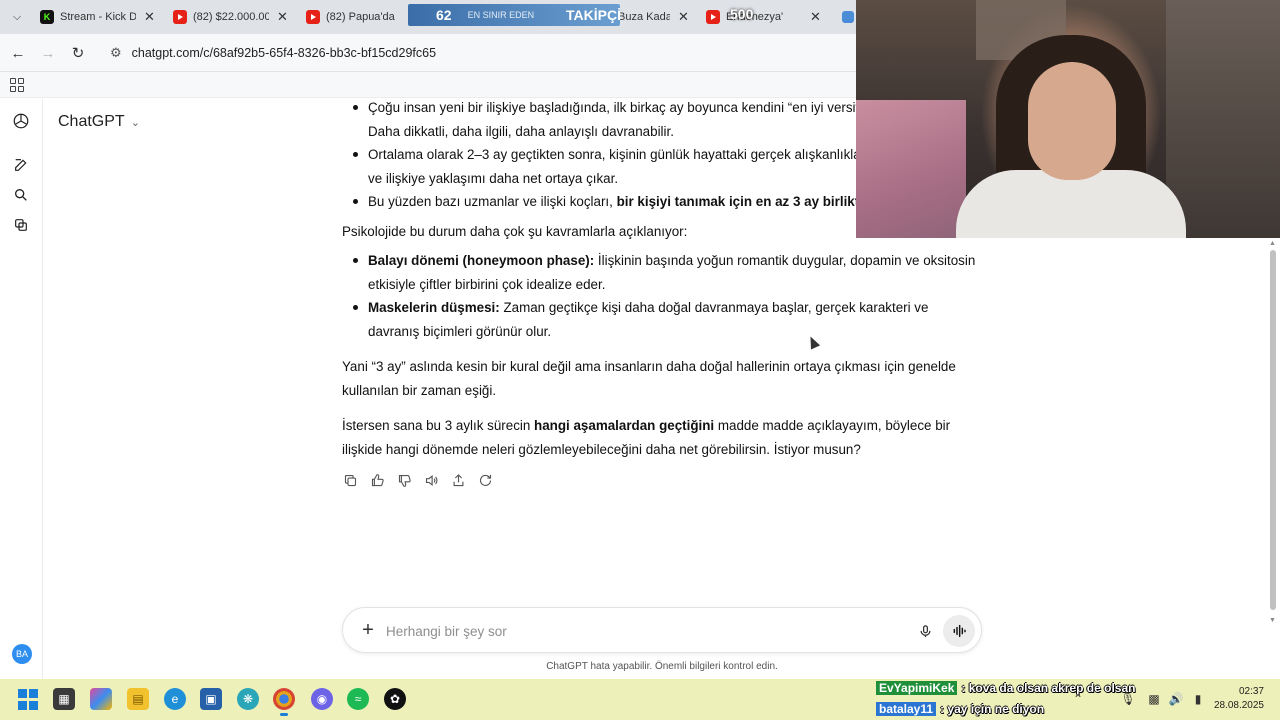 The height and width of the screenshot is (720, 1280). What do you see at coordinates (138, 699) in the screenshot?
I see `file-explorer-icon: ▤` at bounding box center [138, 699].